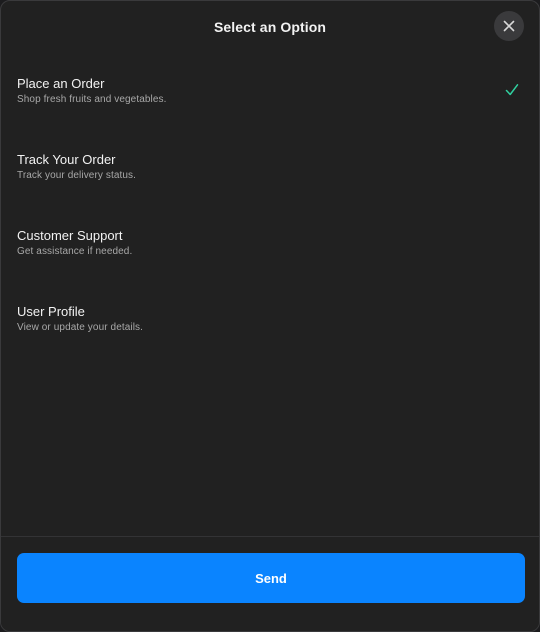 The height and width of the screenshot is (632, 540). Describe the element at coordinates (80, 327) in the screenshot. I see `option-description: View or update your details.` at that location.